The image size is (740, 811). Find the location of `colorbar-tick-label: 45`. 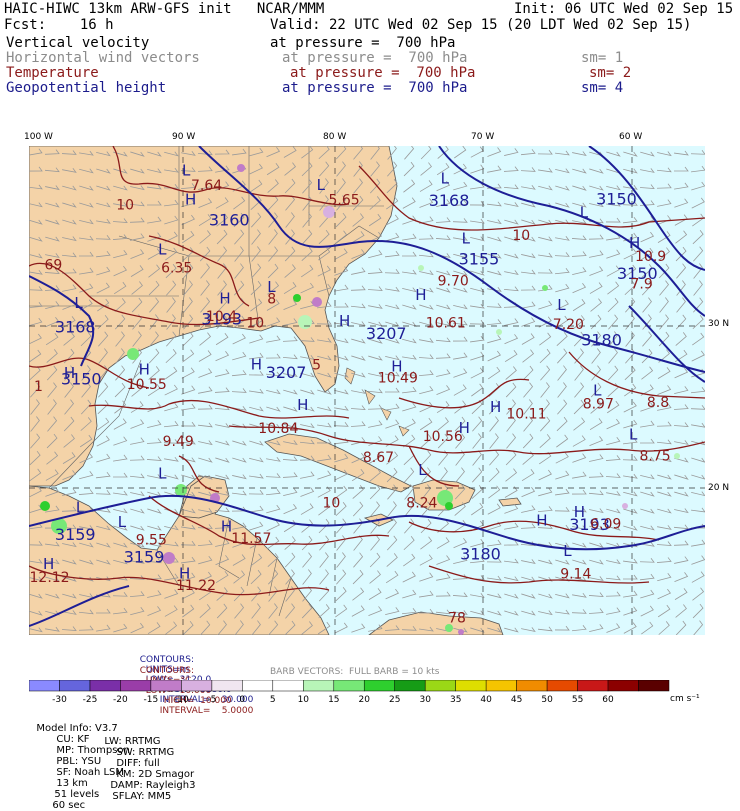

colorbar-tick-label: 45 is located at coordinates (516, 699).